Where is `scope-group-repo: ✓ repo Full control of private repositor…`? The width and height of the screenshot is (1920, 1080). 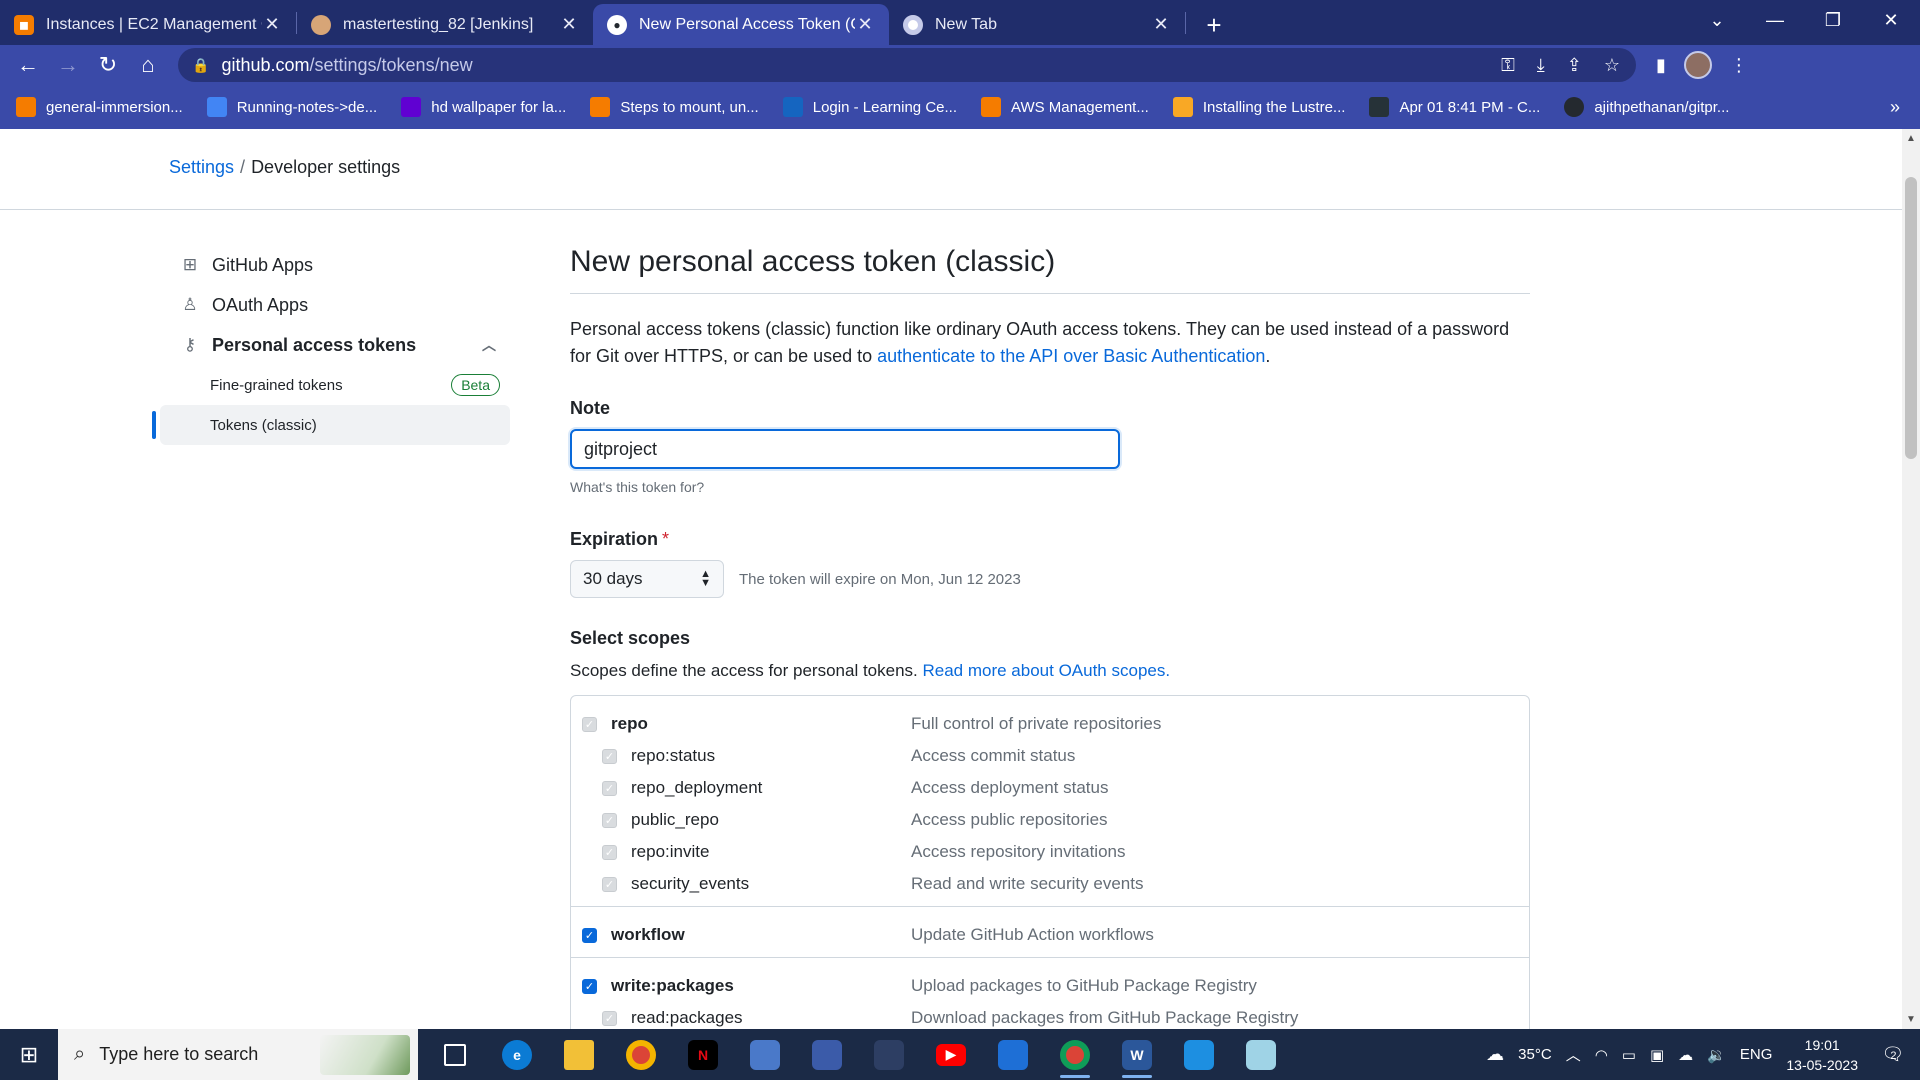
scope-group-repo: ✓ repo Full control of private repositor… is located at coordinates (1050, 801).